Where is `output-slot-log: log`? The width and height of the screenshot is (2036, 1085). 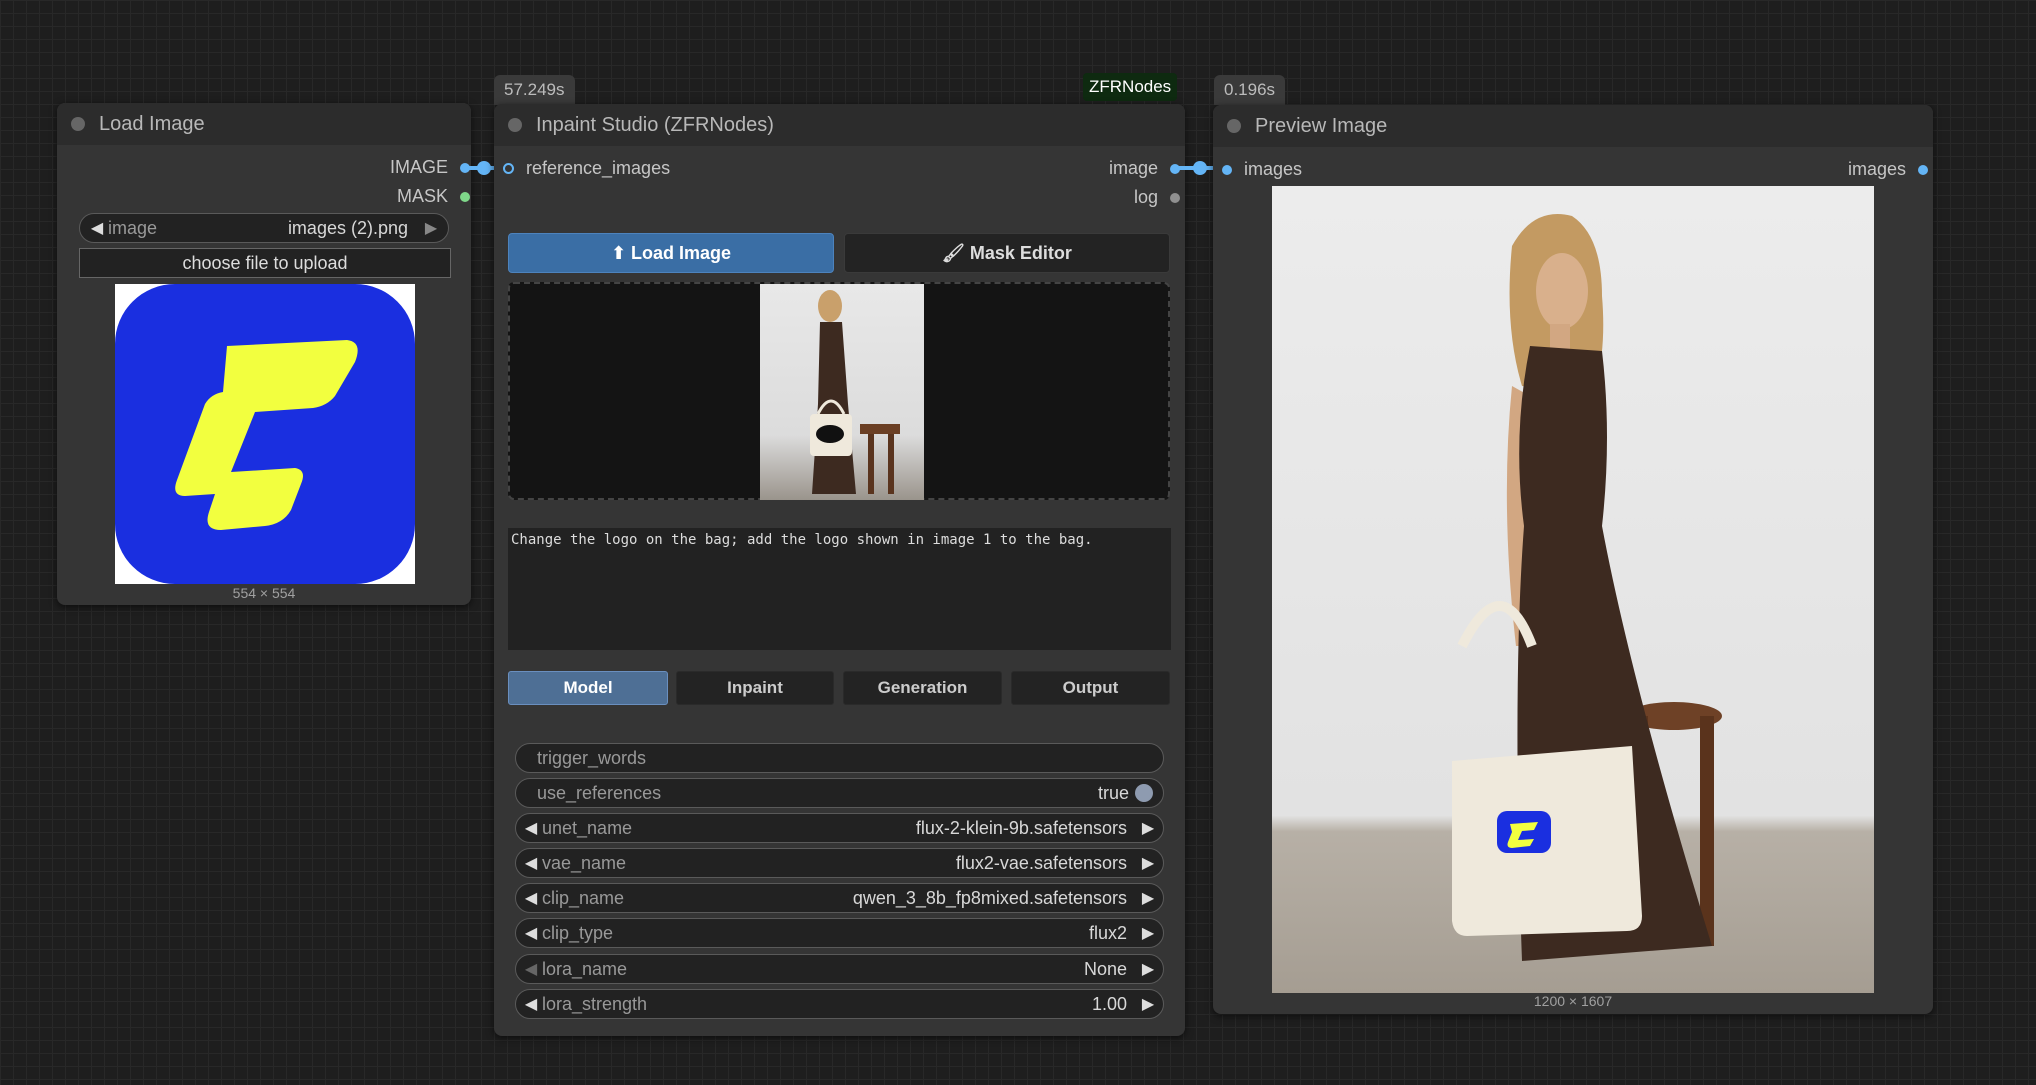 output-slot-log: log is located at coordinates (1120, 197).